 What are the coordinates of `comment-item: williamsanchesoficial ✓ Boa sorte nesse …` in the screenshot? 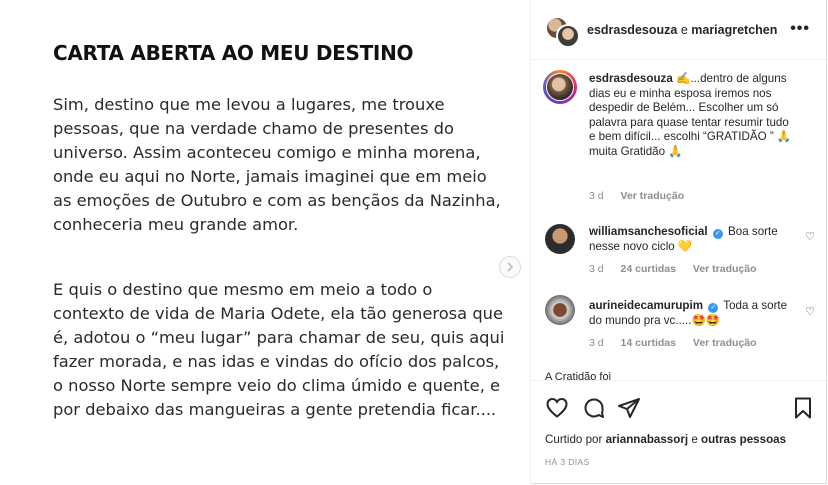 It's located at (691, 239).